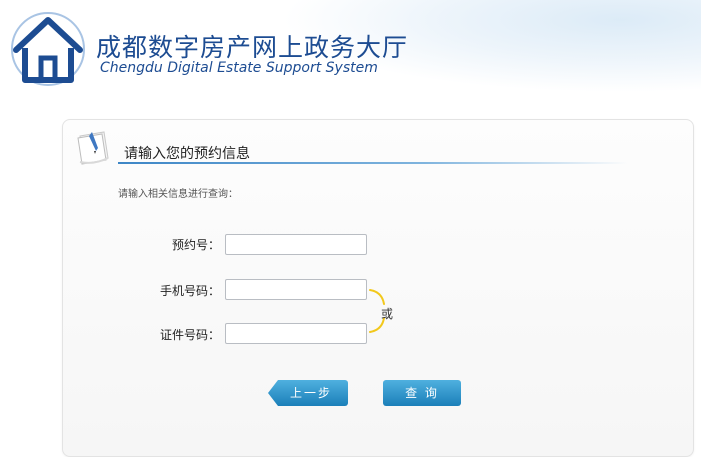 The image size is (701, 457). I want to click on reservation-number-input, so click(296, 244).